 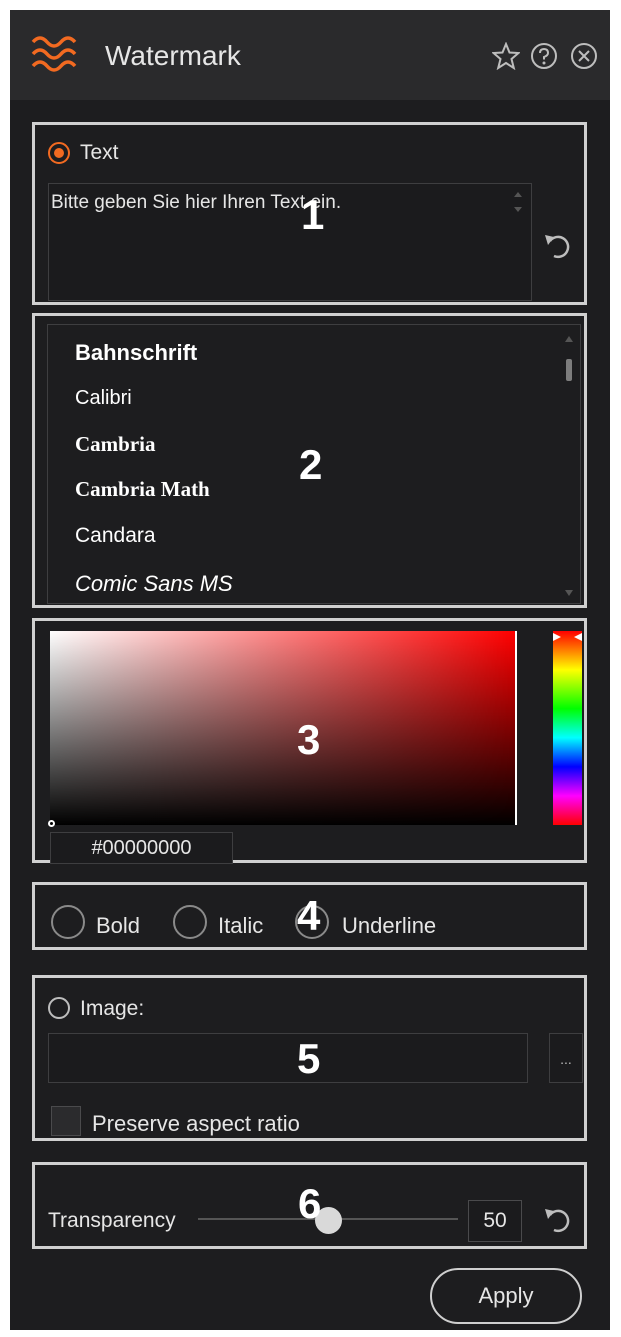 What do you see at coordinates (115, 444) in the screenshot?
I see `font-item: Cambria` at bounding box center [115, 444].